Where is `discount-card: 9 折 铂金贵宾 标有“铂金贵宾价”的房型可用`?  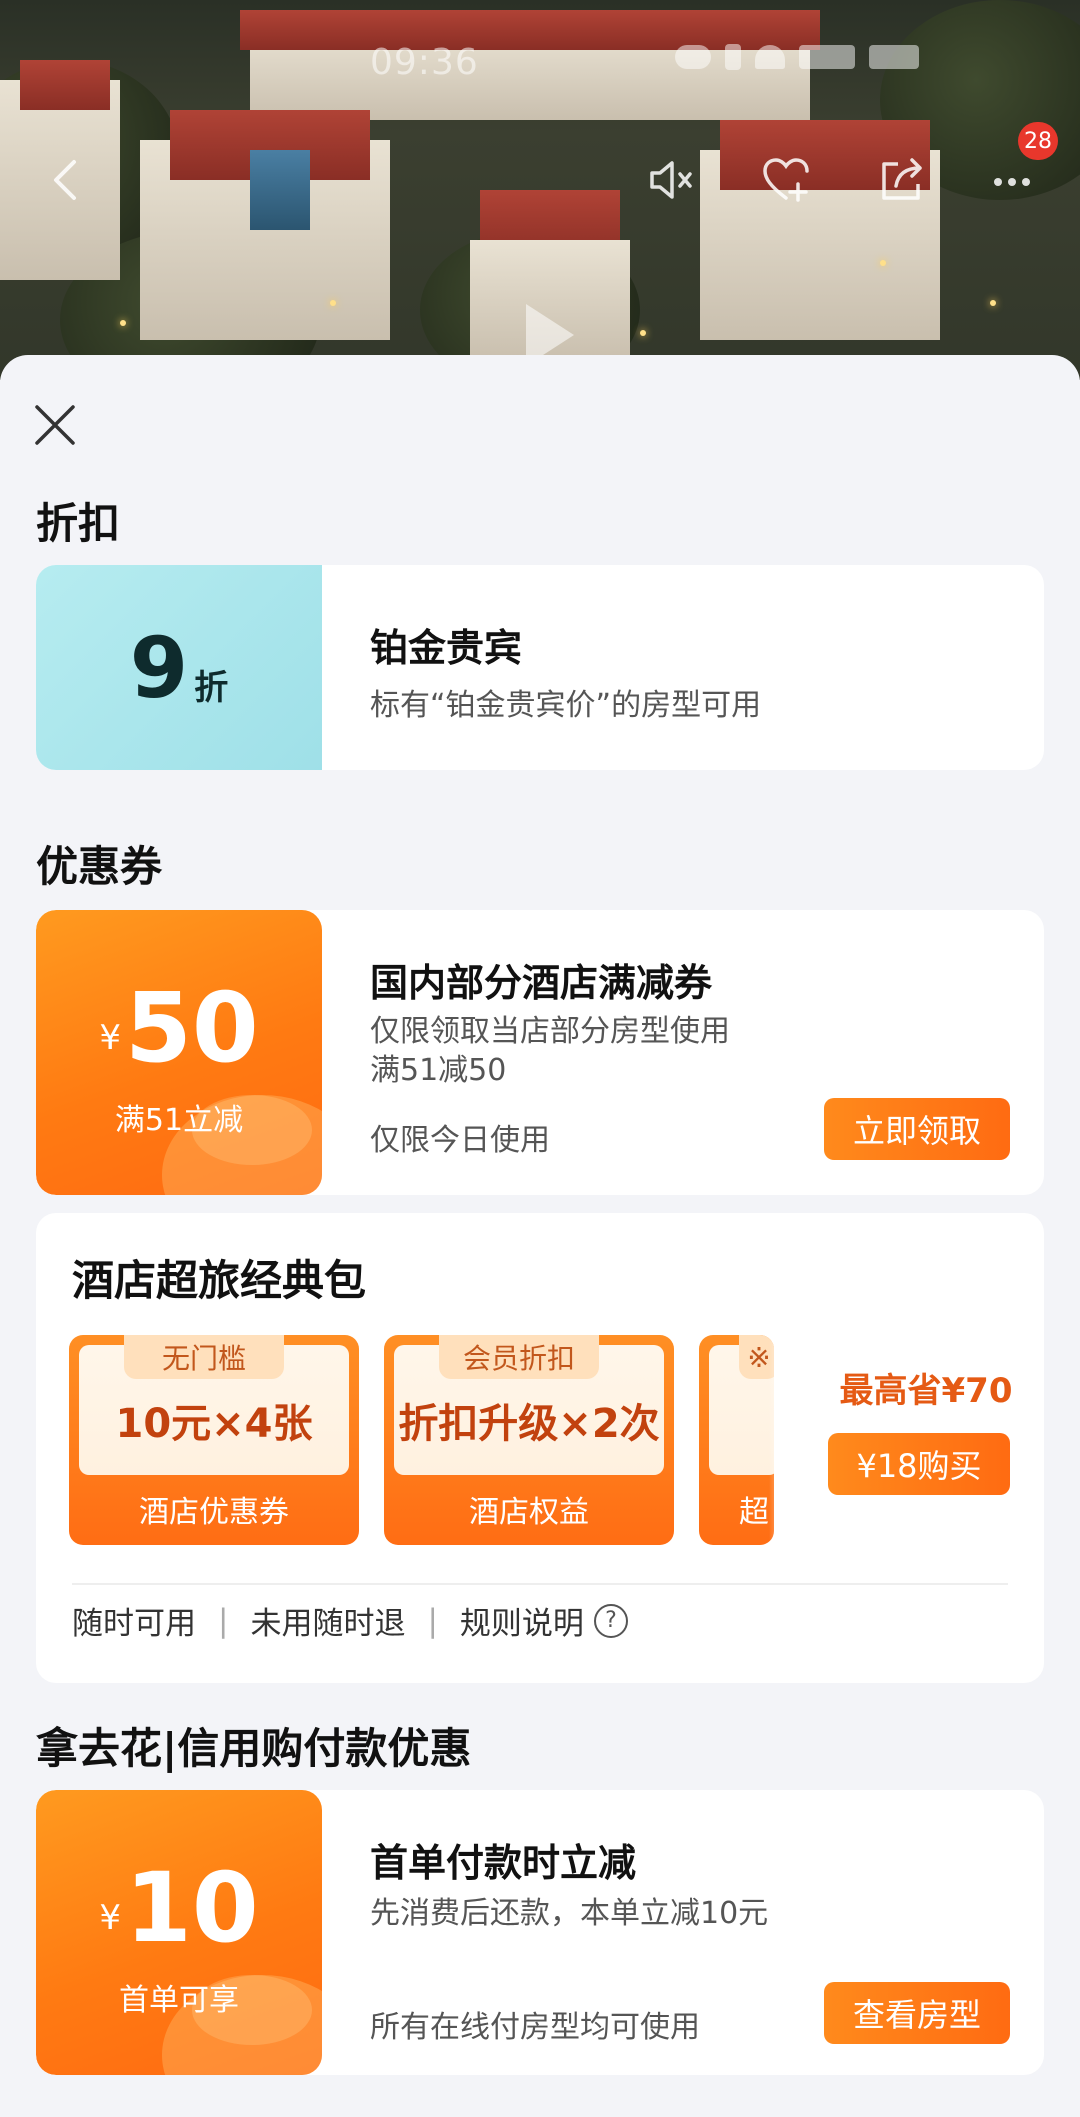 discount-card: 9 折 铂金贵宾 标有“铂金贵宾价”的房型可用 is located at coordinates (540, 667).